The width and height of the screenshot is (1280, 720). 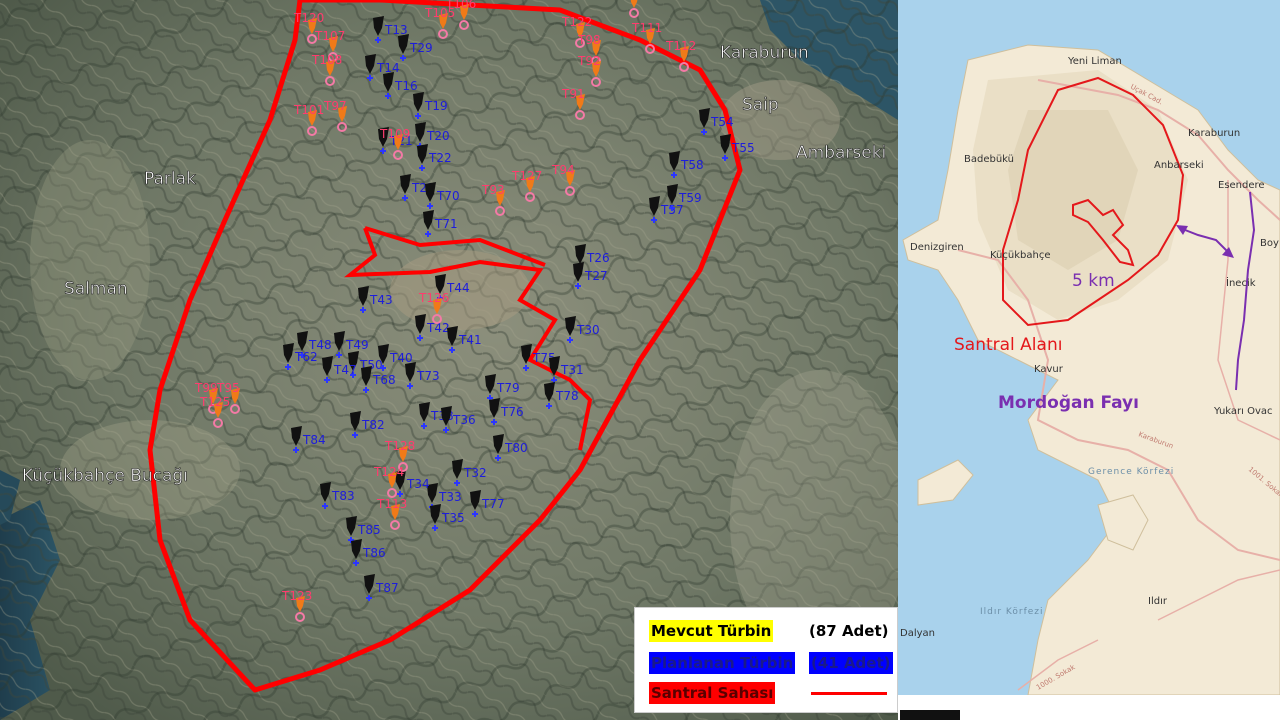 What do you see at coordinates (764, 53) in the screenshot?
I see `label-karaburun: Karaburun` at bounding box center [764, 53].